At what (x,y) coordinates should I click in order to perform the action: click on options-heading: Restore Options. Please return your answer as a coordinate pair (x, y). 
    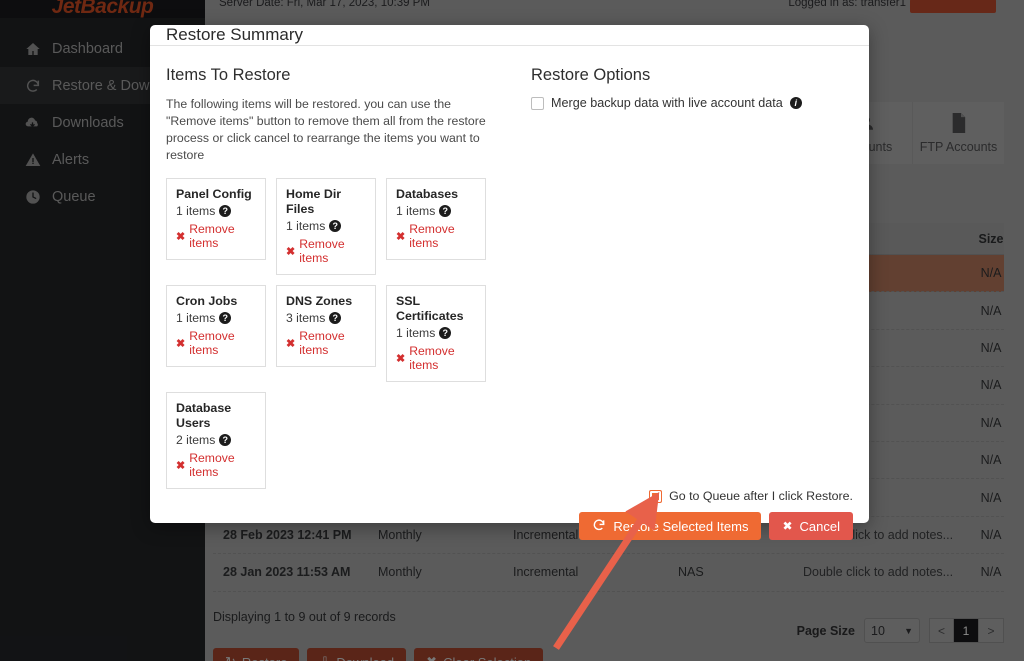
    Looking at the image, I should click on (591, 75).